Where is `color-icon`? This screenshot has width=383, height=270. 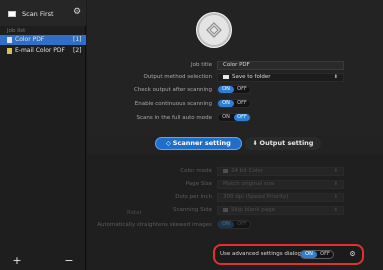
color-icon is located at coordinates (225, 170).